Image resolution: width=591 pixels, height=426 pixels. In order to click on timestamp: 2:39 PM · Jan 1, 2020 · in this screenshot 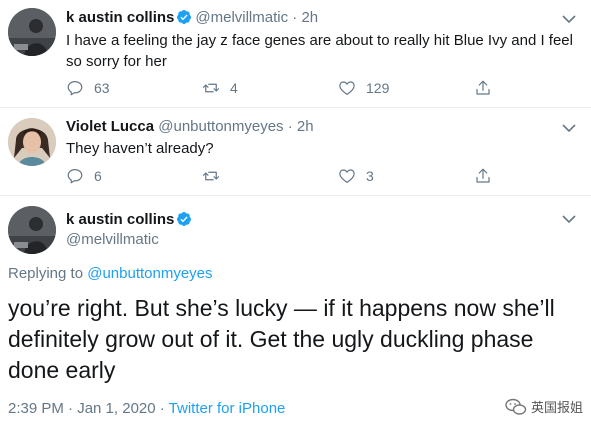, I will do `click(88, 408)`.